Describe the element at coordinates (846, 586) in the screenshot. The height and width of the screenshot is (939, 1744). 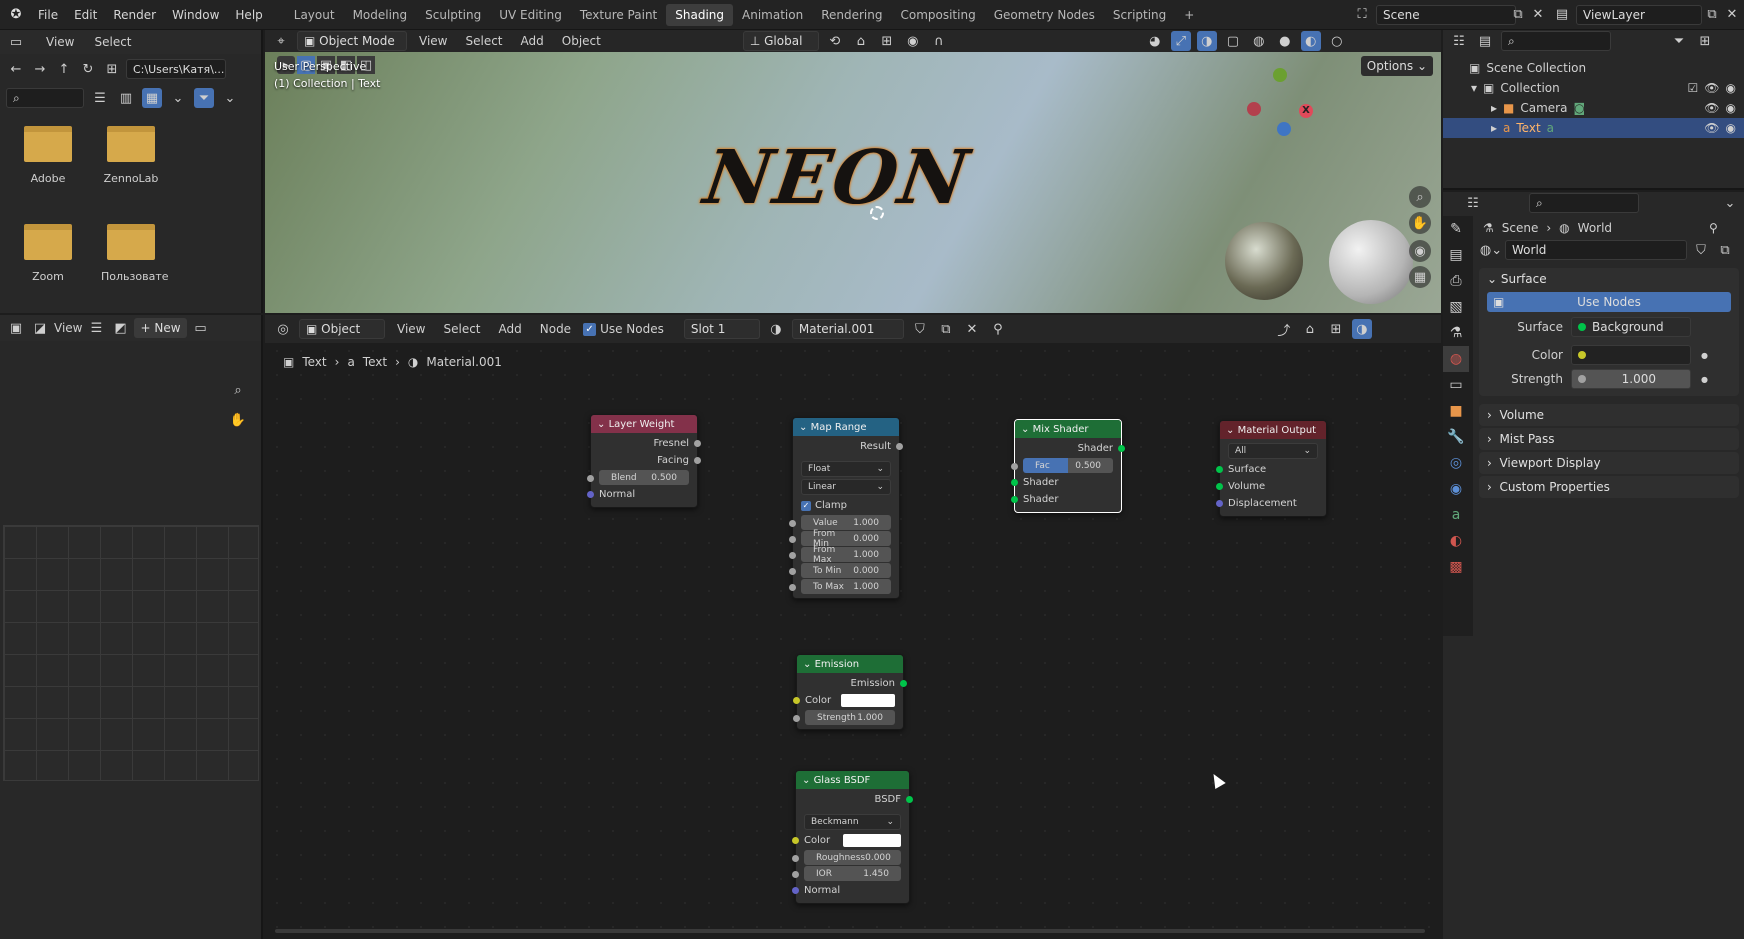
I see `to-max-field: To Max 1.000` at that location.